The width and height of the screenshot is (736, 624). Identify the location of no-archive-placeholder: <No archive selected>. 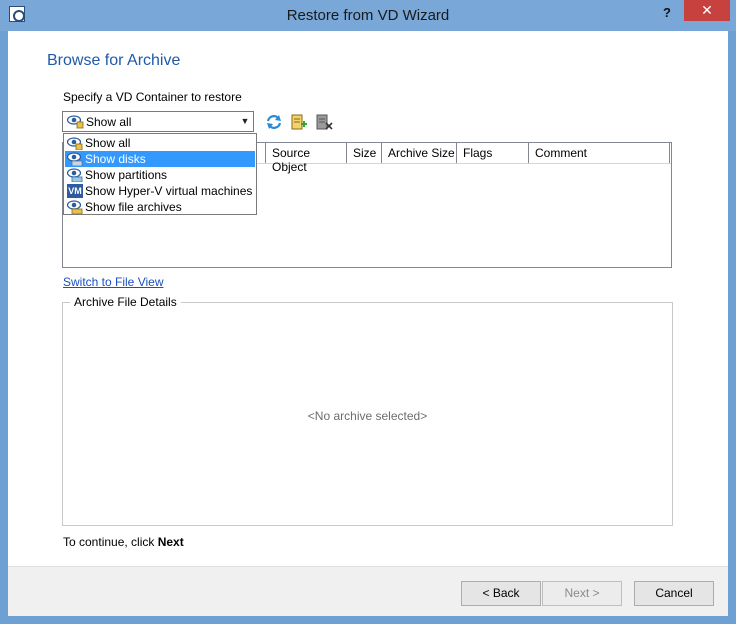
(367, 416).